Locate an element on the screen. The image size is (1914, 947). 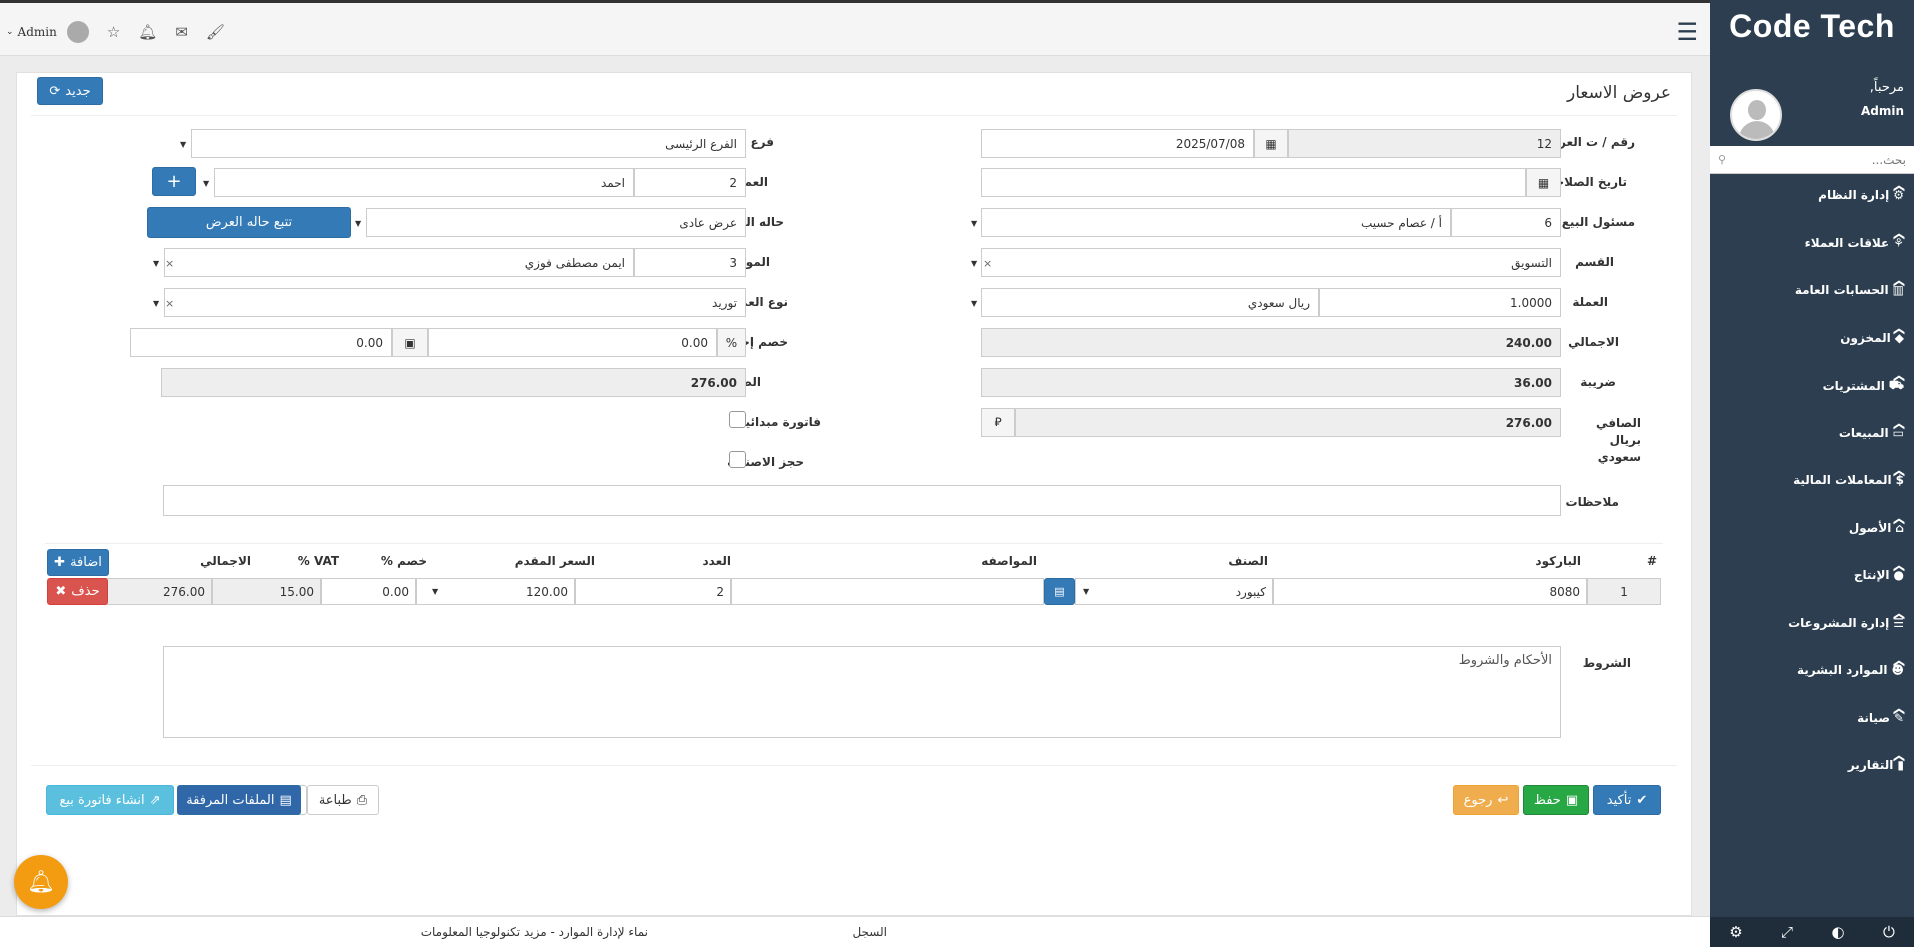
sidebar-item-sales: ▭ المبيعات ❯ is located at coordinates (1812, 436).